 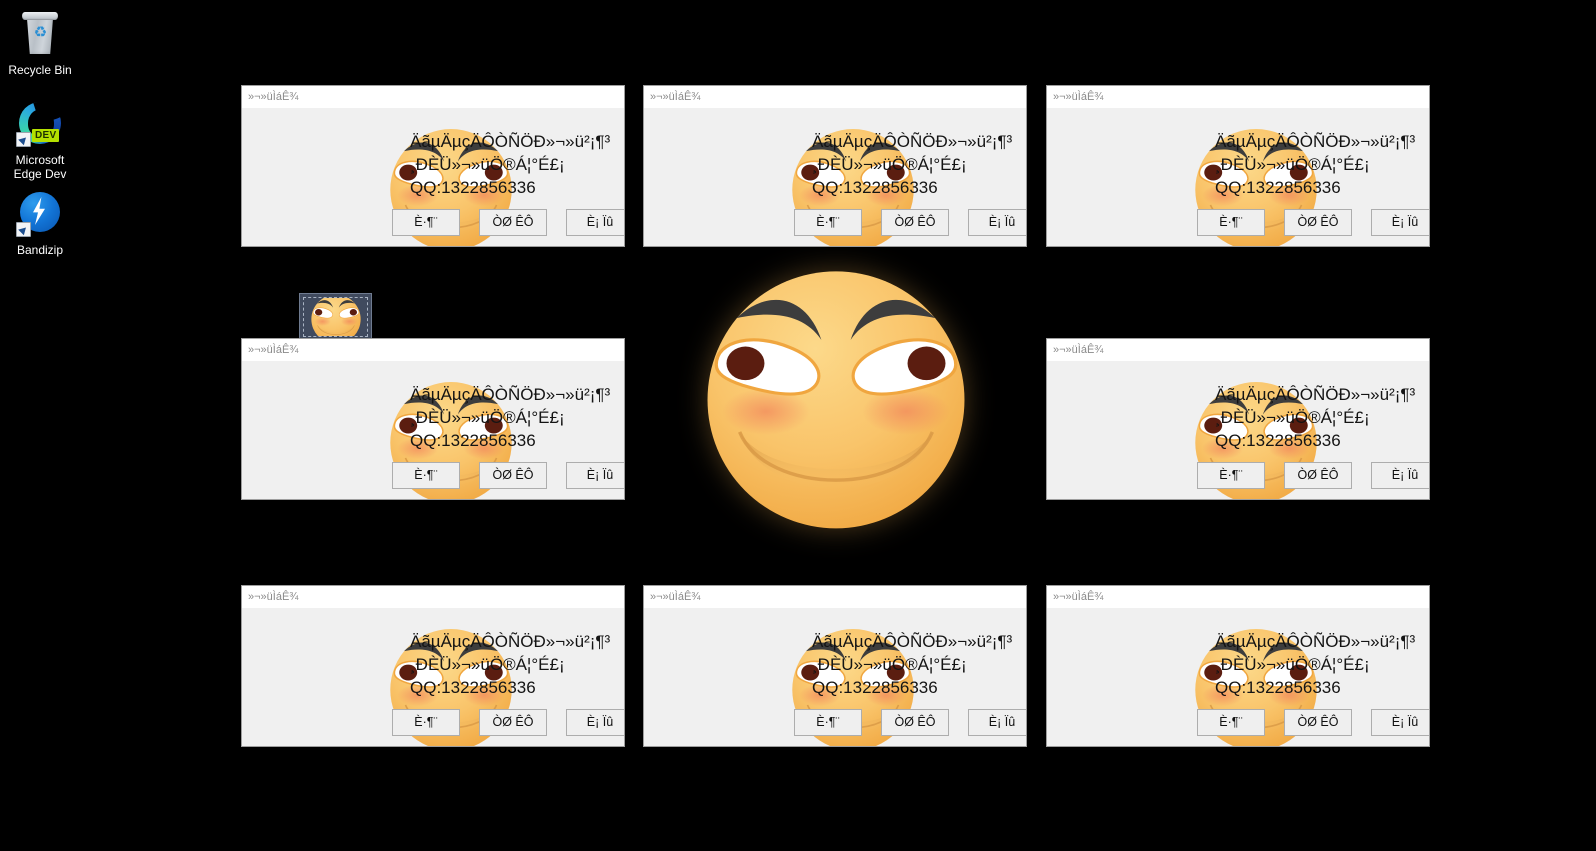 I want to click on edge-dev-icon: DEV, so click(x=42, y=120).